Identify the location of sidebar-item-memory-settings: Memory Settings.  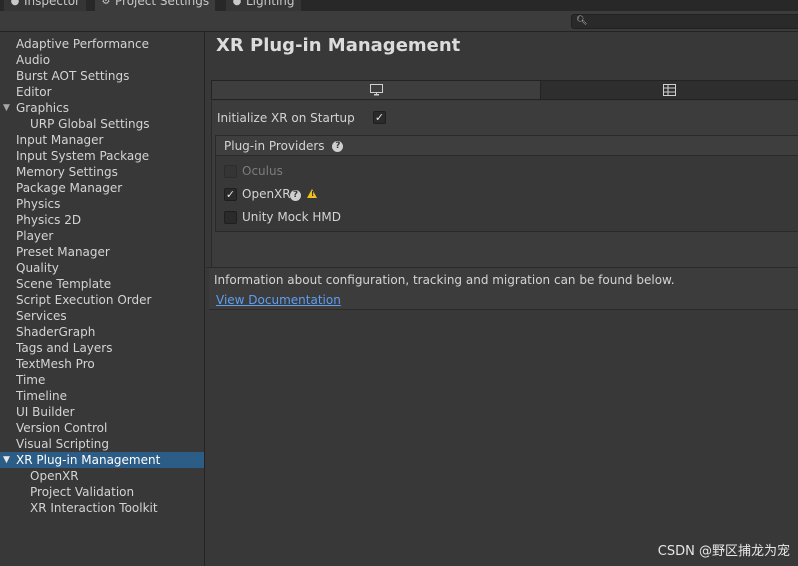
(102, 172).